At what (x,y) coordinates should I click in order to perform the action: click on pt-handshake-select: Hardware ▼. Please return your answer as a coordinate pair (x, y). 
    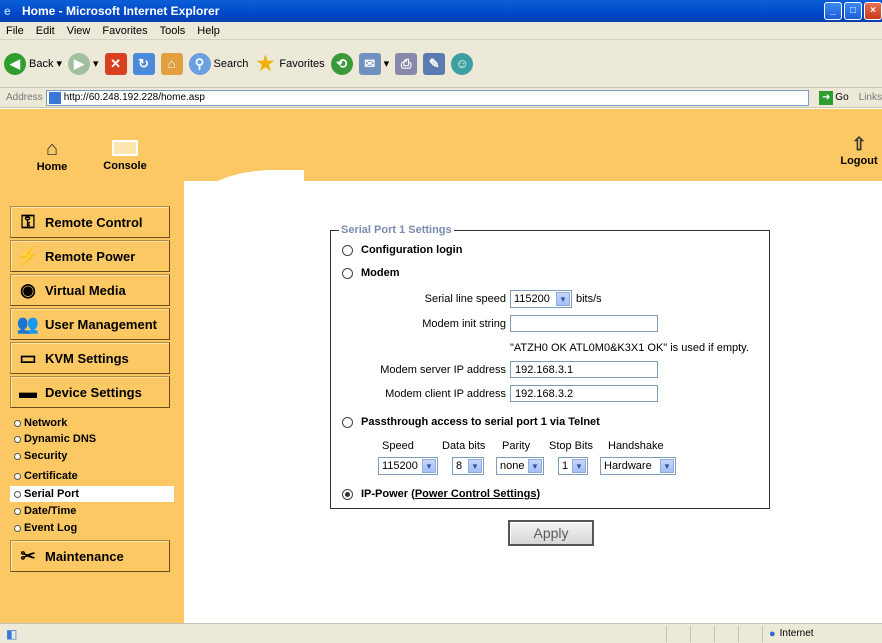
    Looking at the image, I should click on (638, 466).